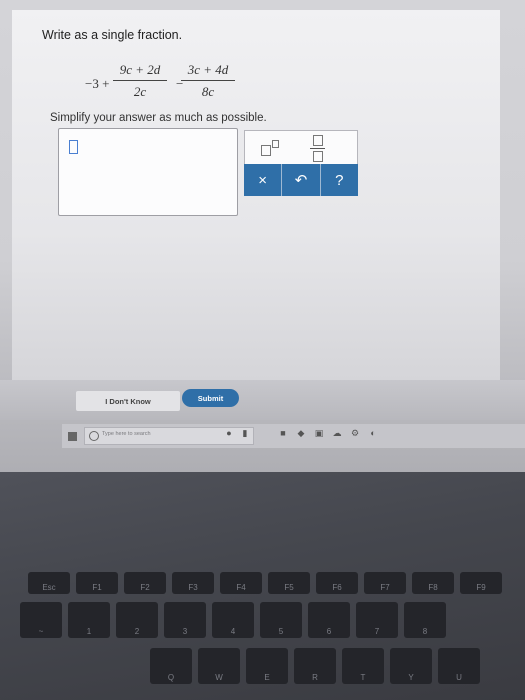 The height and width of the screenshot is (700, 525). What do you see at coordinates (97, 583) in the screenshot?
I see `key-f1: F1` at bounding box center [97, 583].